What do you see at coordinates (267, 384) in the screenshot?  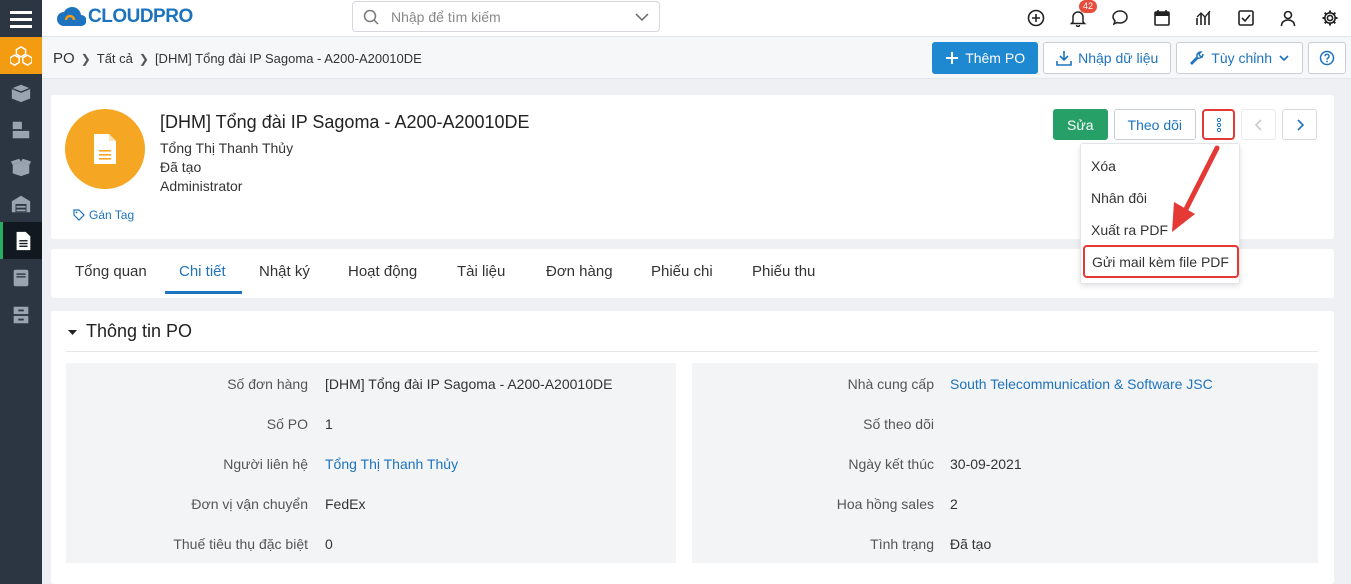 I see `field-label: Số đơn hàng` at bounding box center [267, 384].